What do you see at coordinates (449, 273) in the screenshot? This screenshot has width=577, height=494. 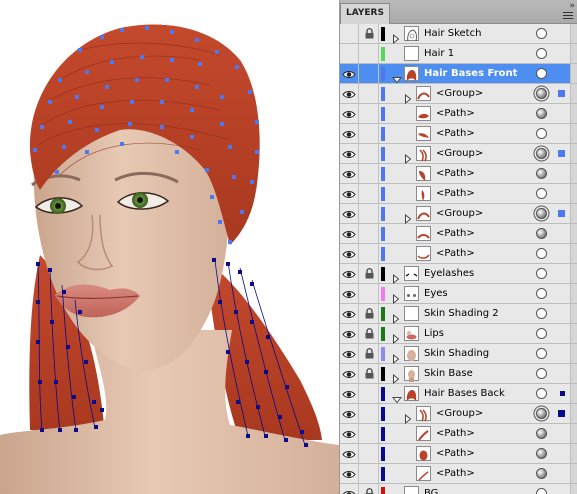 I see `layer-name: Eyelashes` at bounding box center [449, 273].